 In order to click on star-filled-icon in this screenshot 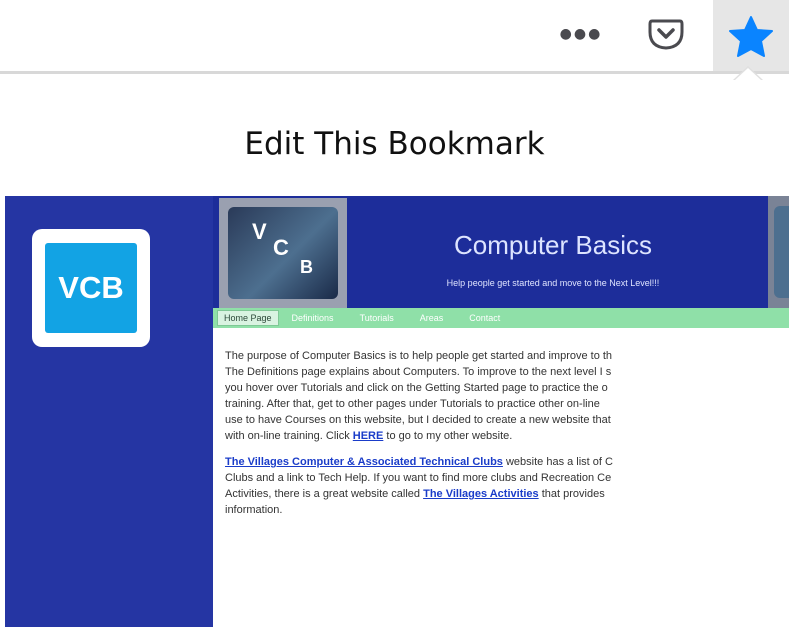, I will do `click(751, 36)`.